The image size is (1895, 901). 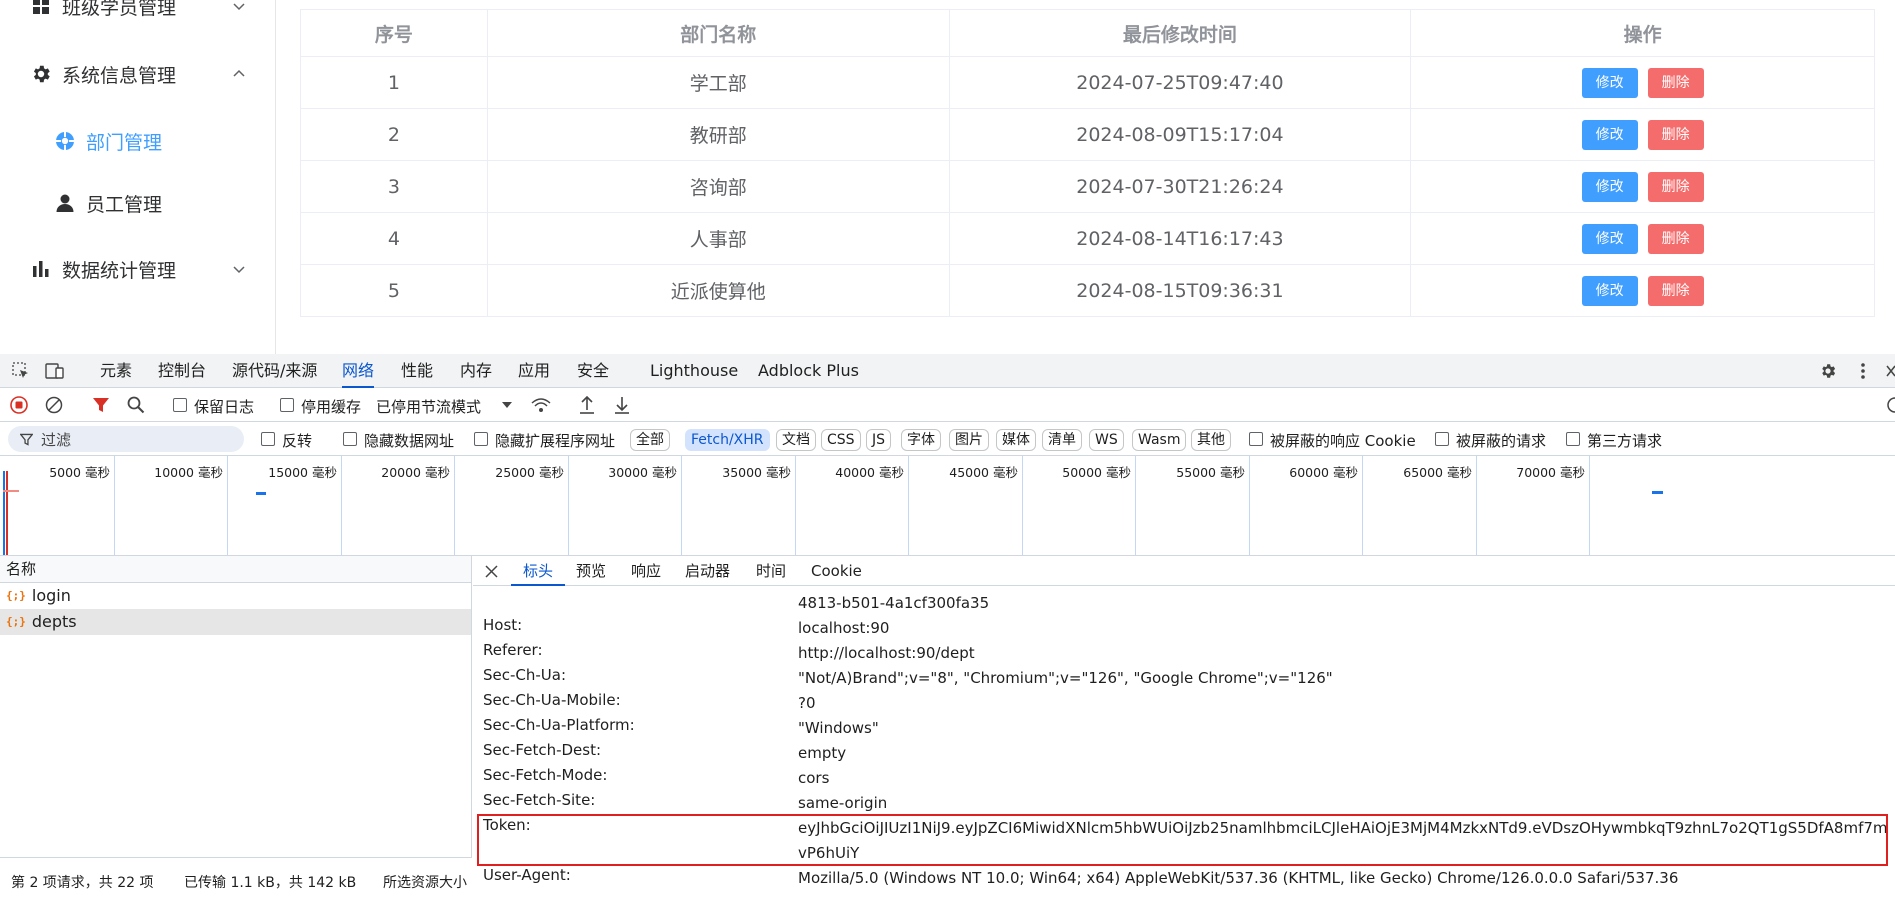 I want to click on table-row: 5 近派使算他 2024-08-15T09:36:31 修改 删除, so click(x=1087, y=290).